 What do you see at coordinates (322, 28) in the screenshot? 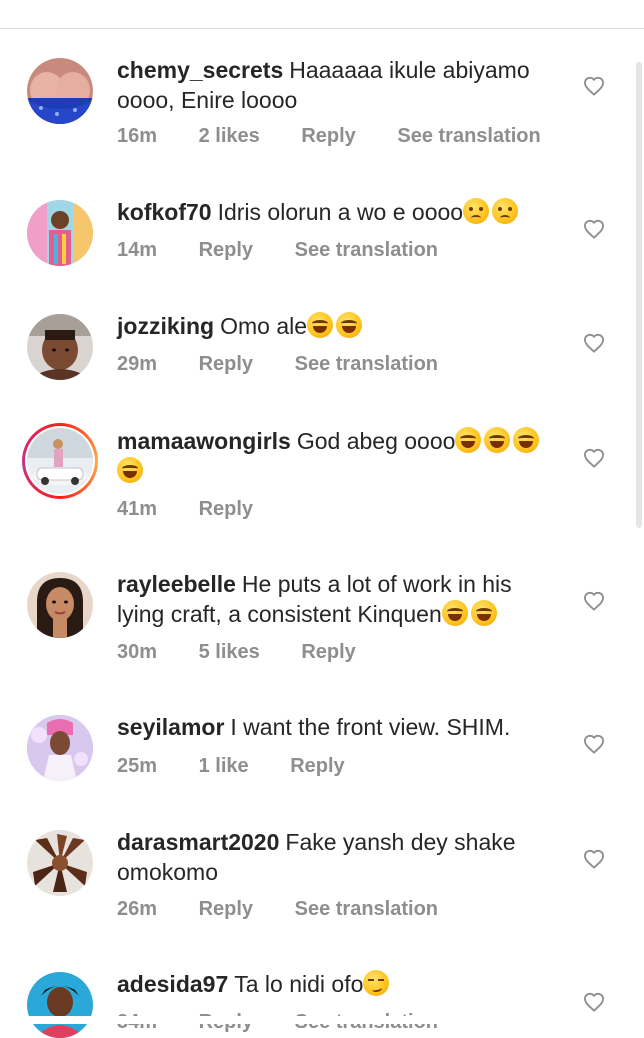
I see `top-divider` at bounding box center [322, 28].